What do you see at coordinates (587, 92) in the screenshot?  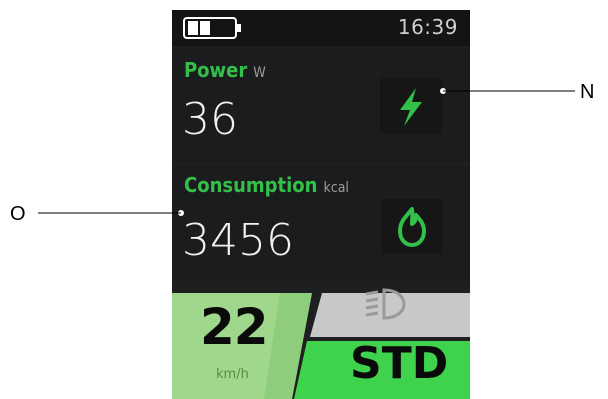 I see `callout-label-n: N` at bounding box center [587, 92].